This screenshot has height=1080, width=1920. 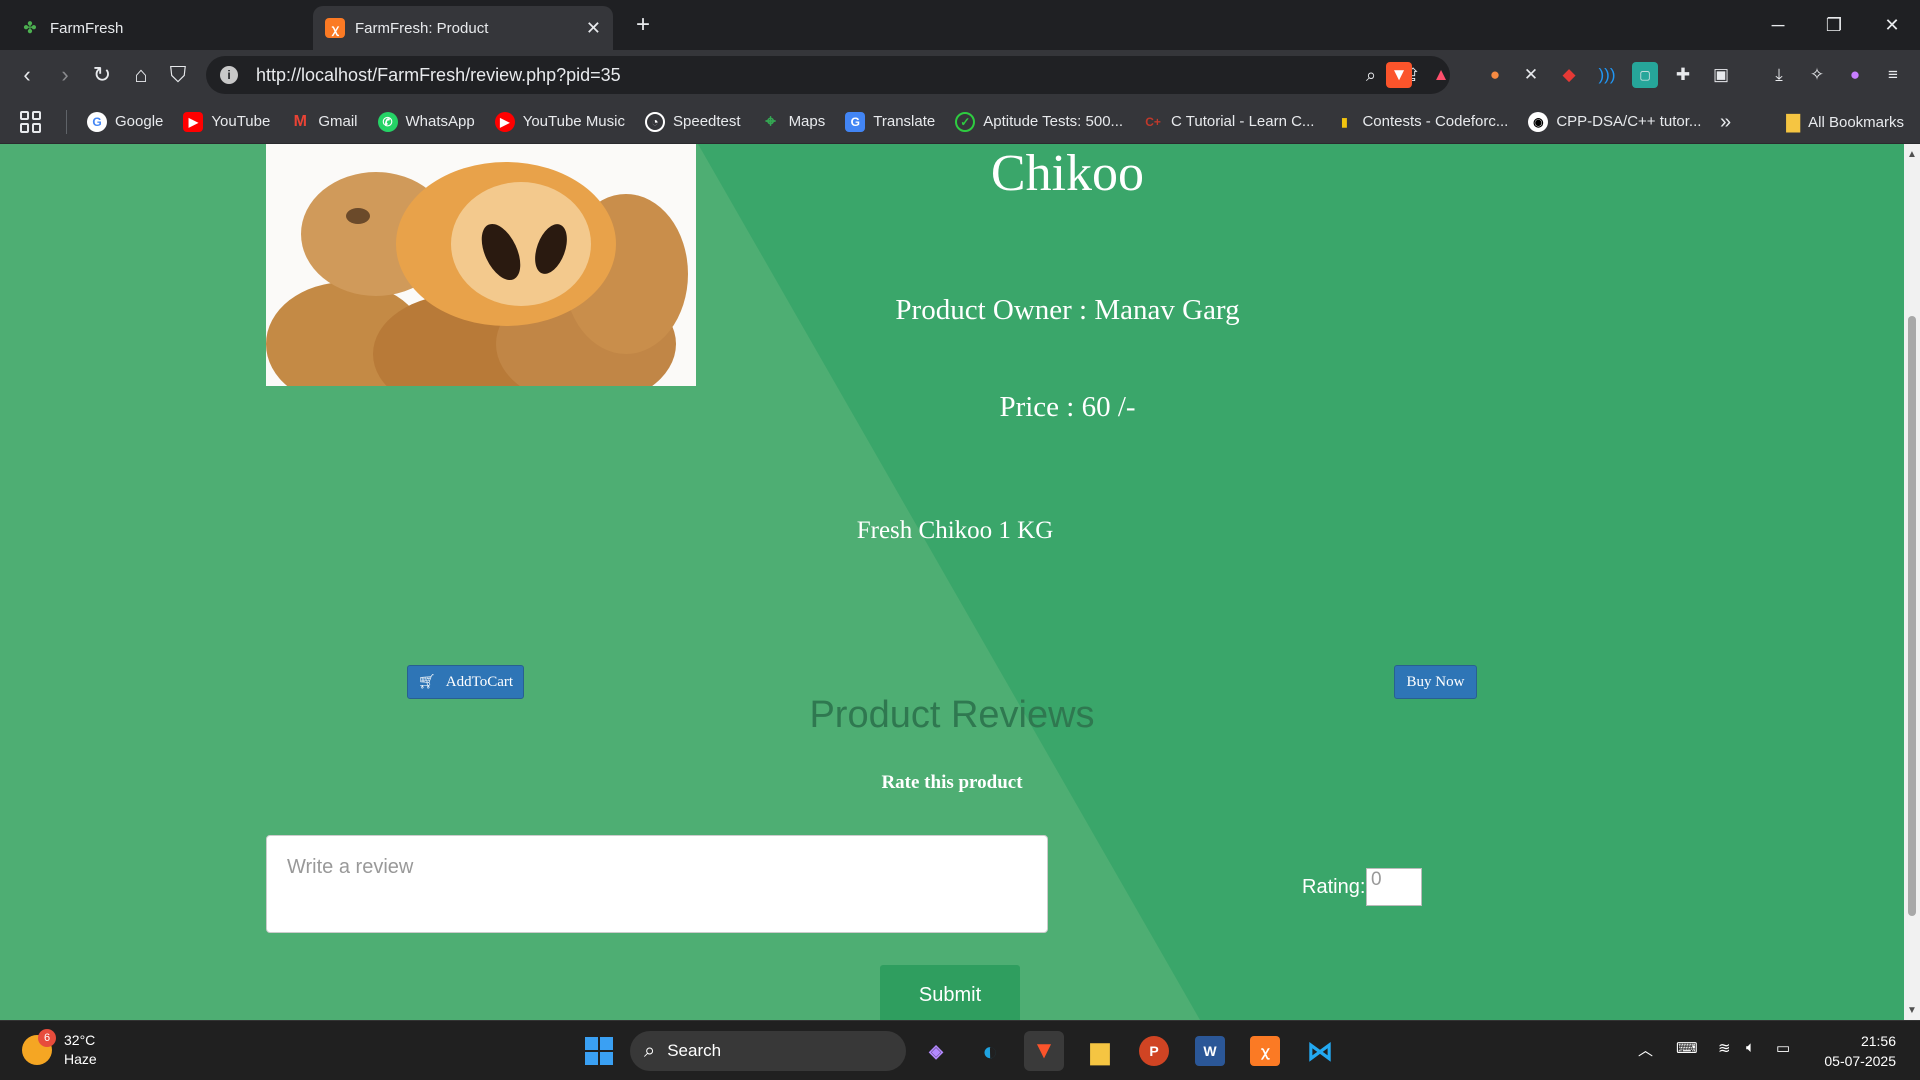 I want to click on powerpoint-icon: P, so click(x=1154, y=1051).